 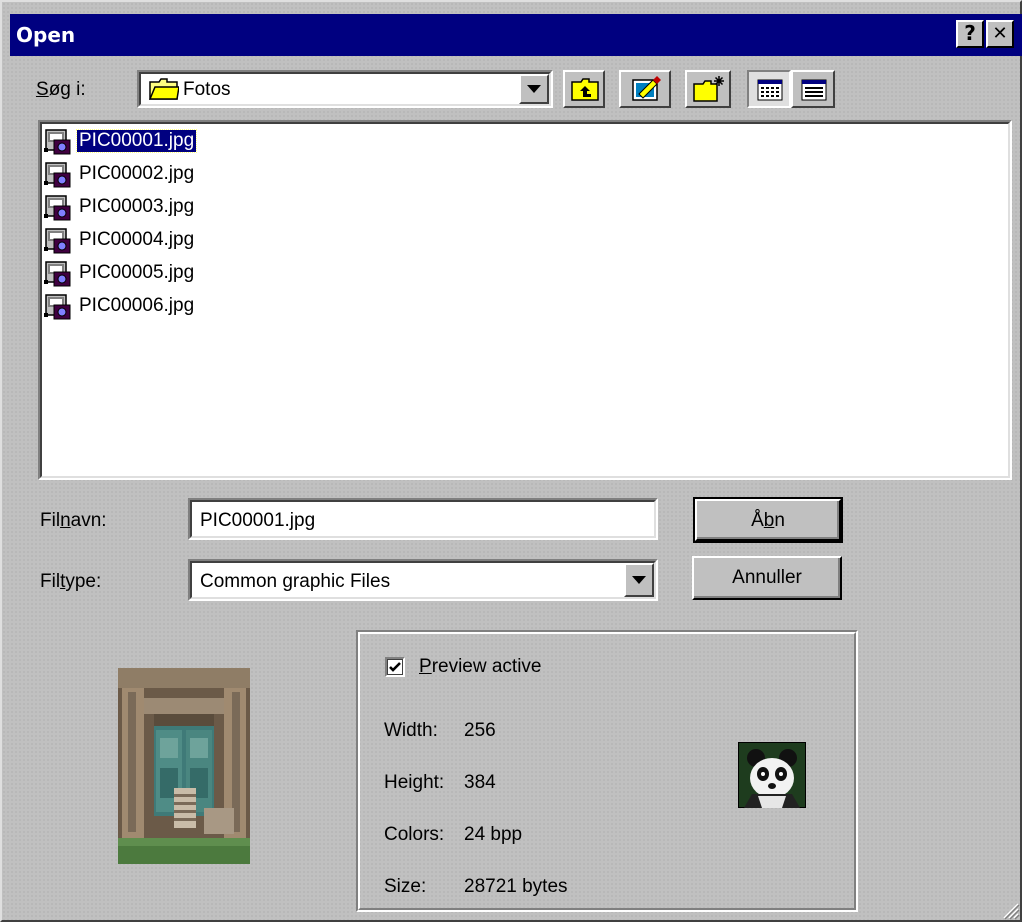 I want to click on help-button: ?, so click(x=970, y=34).